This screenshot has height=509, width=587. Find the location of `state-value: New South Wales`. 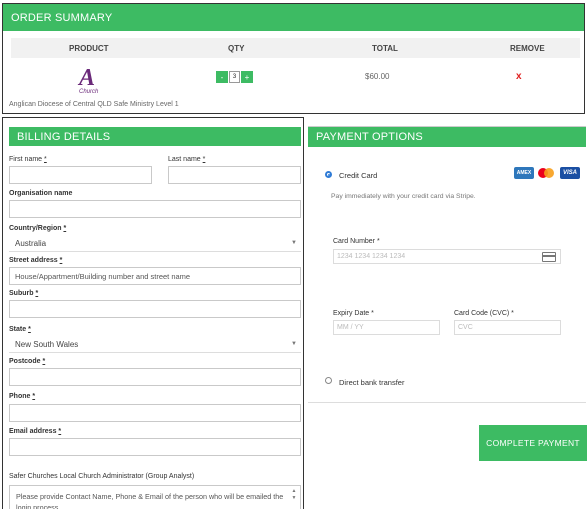

state-value: New South Wales is located at coordinates (47, 344).